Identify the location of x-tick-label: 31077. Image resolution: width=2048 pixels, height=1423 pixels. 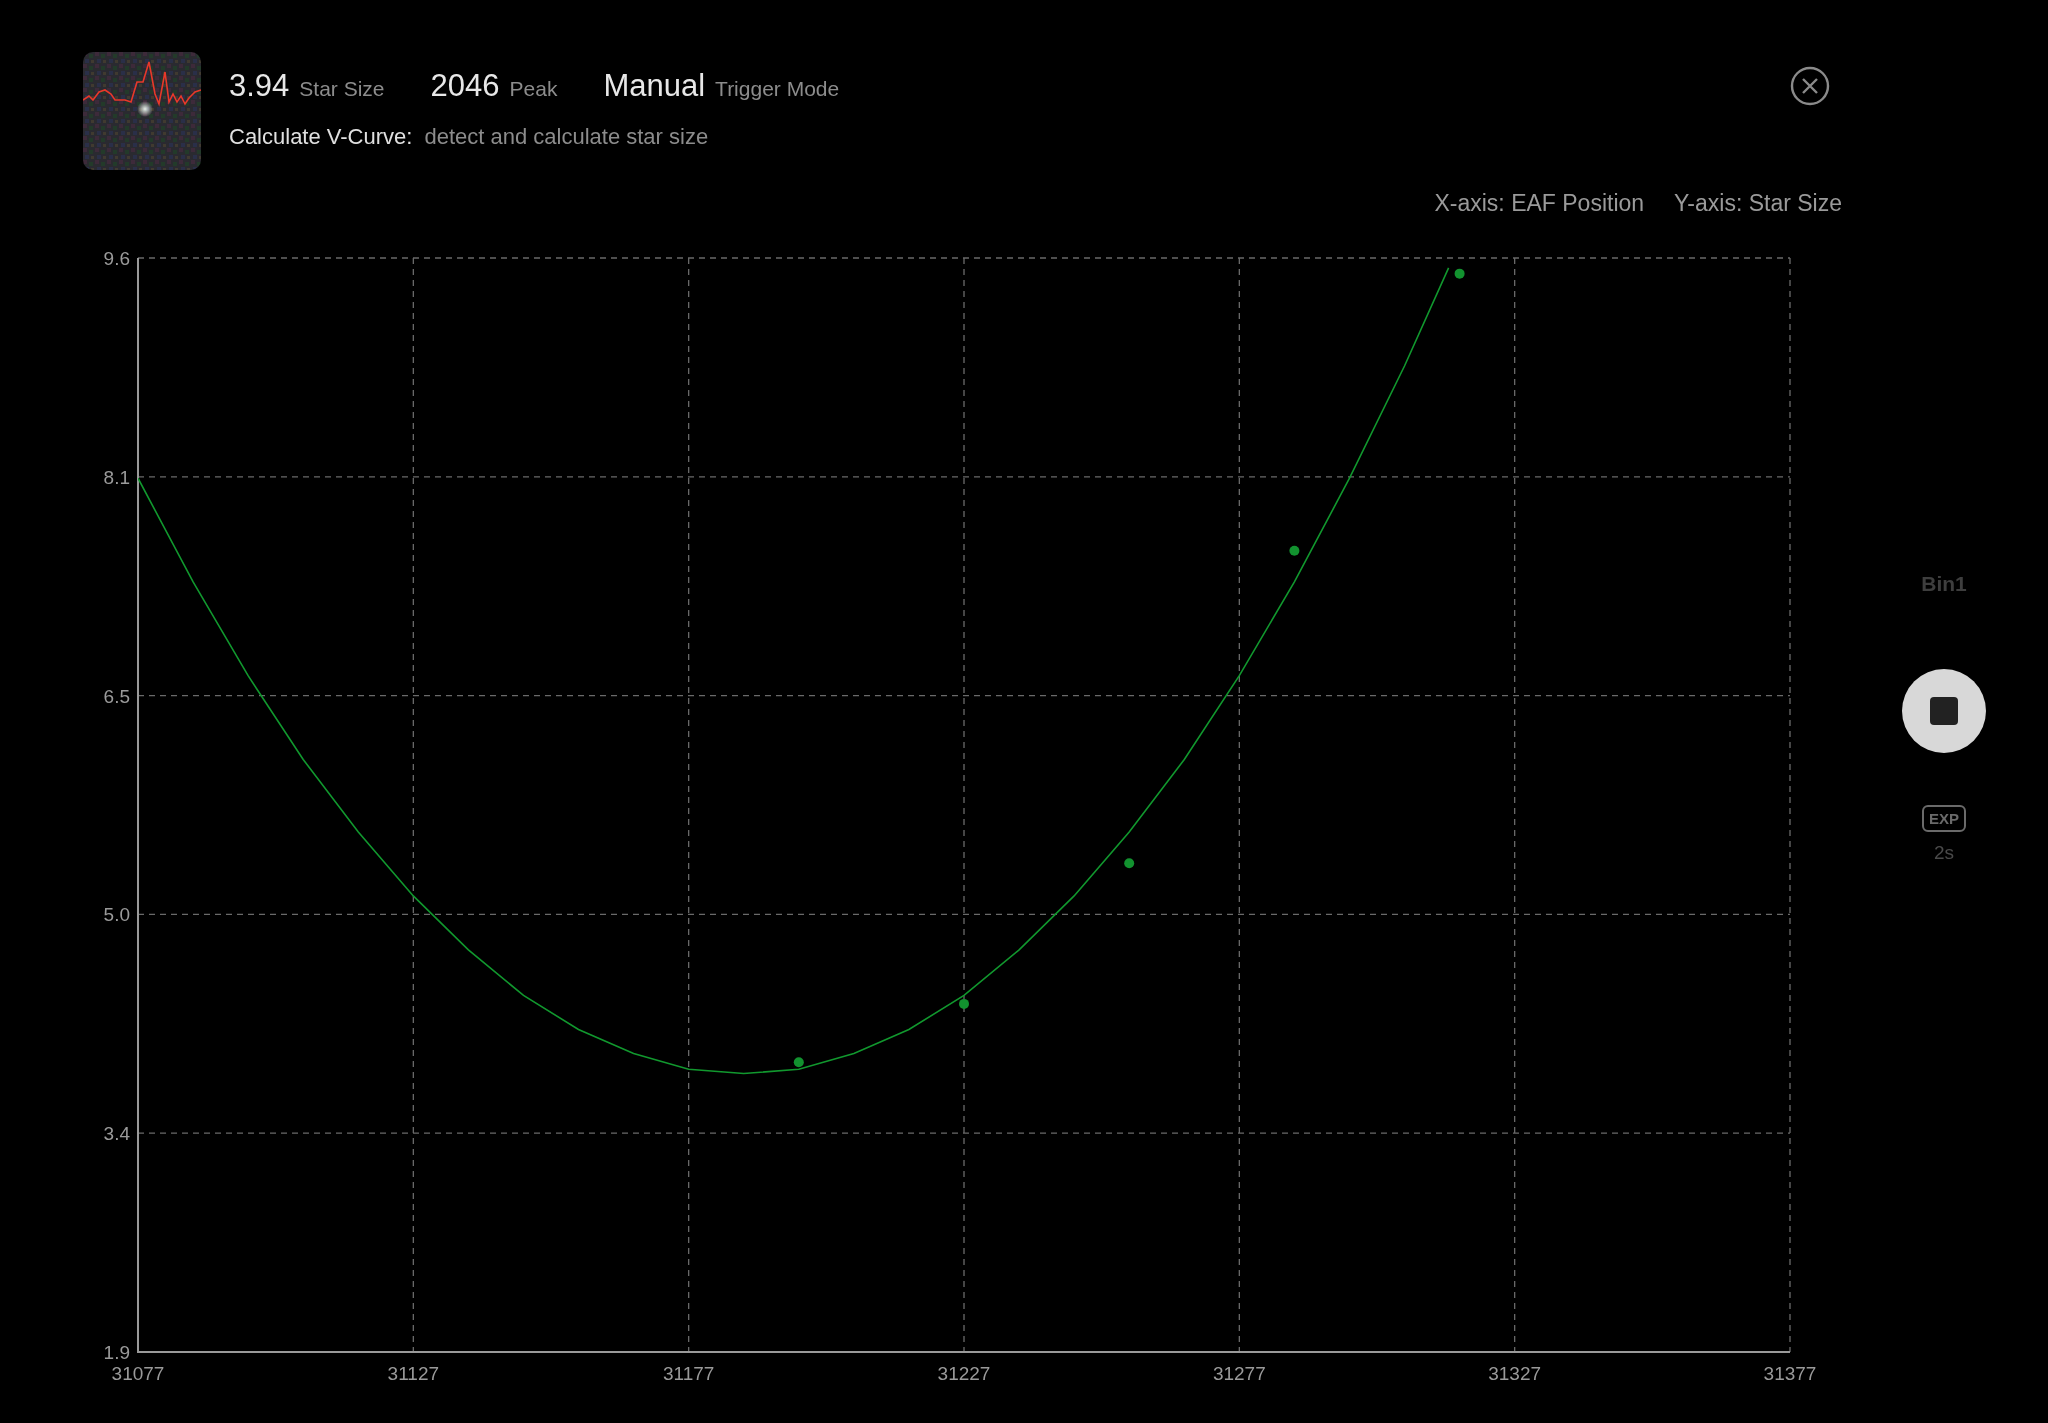
(138, 1373).